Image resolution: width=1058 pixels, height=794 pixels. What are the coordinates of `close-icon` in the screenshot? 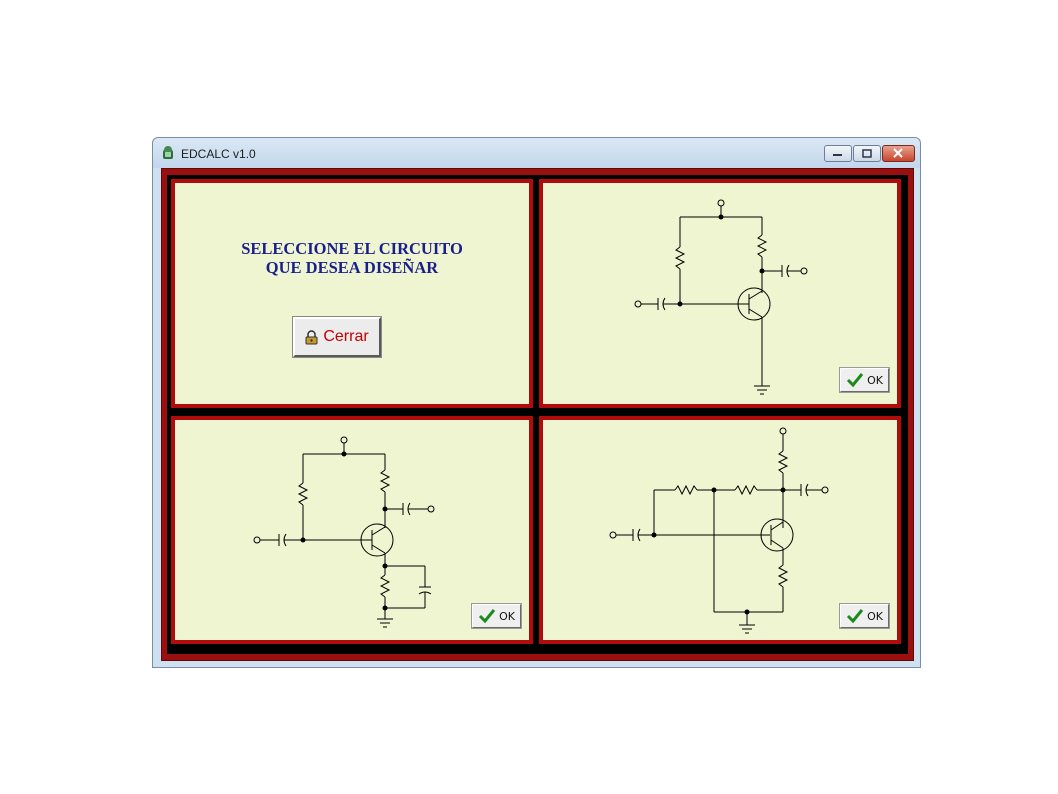 It's located at (898, 153).